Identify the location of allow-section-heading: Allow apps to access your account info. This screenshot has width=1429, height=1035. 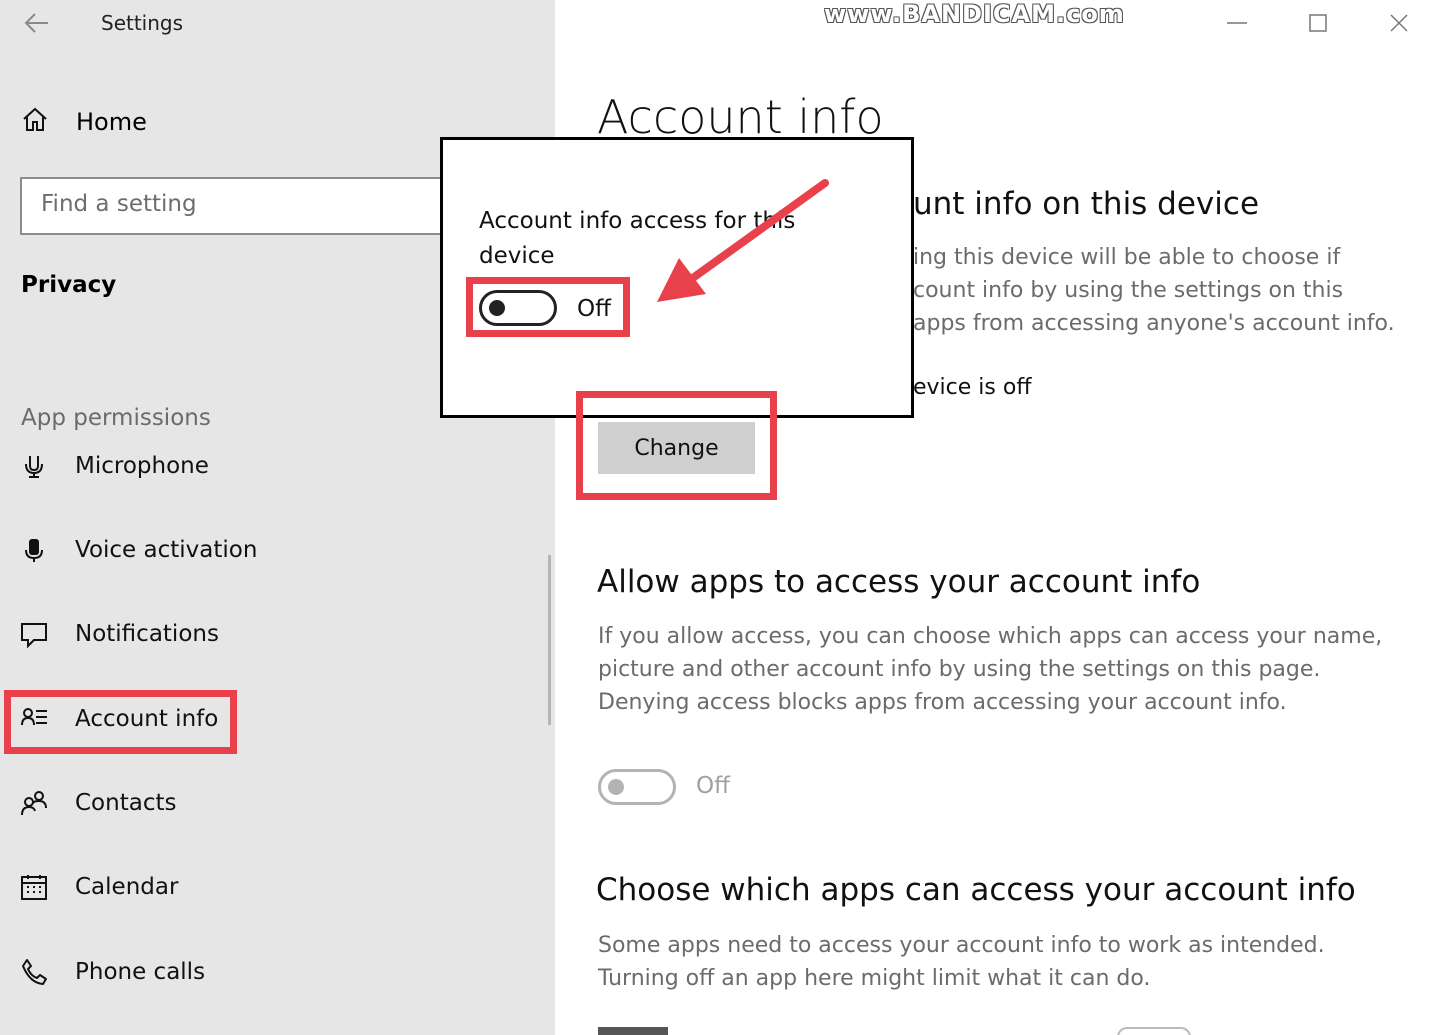
(899, 582).